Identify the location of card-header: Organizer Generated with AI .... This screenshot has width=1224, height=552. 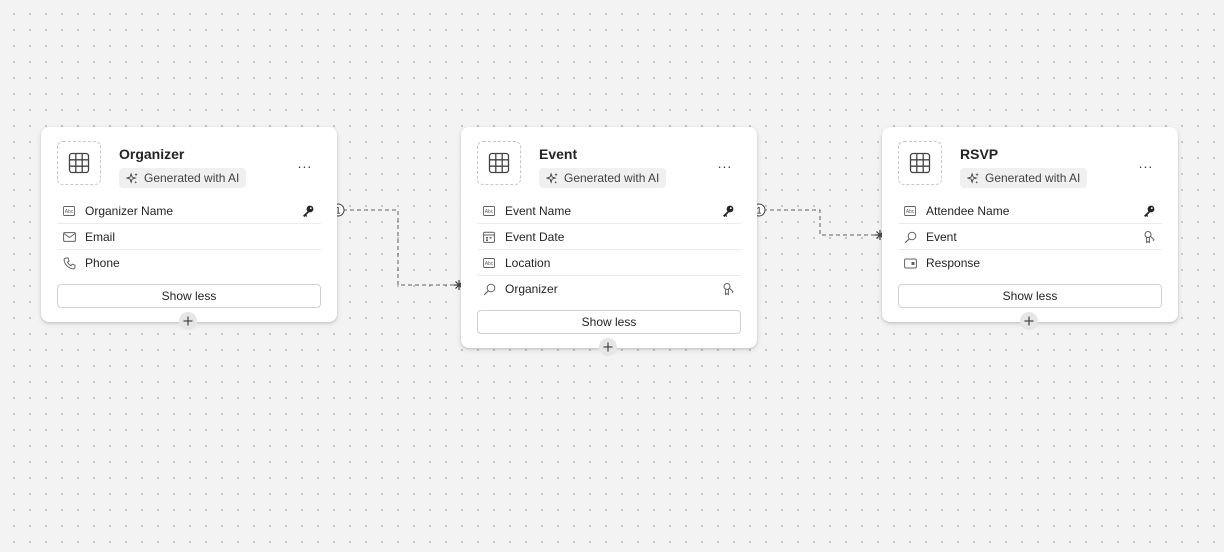
(189, 163).